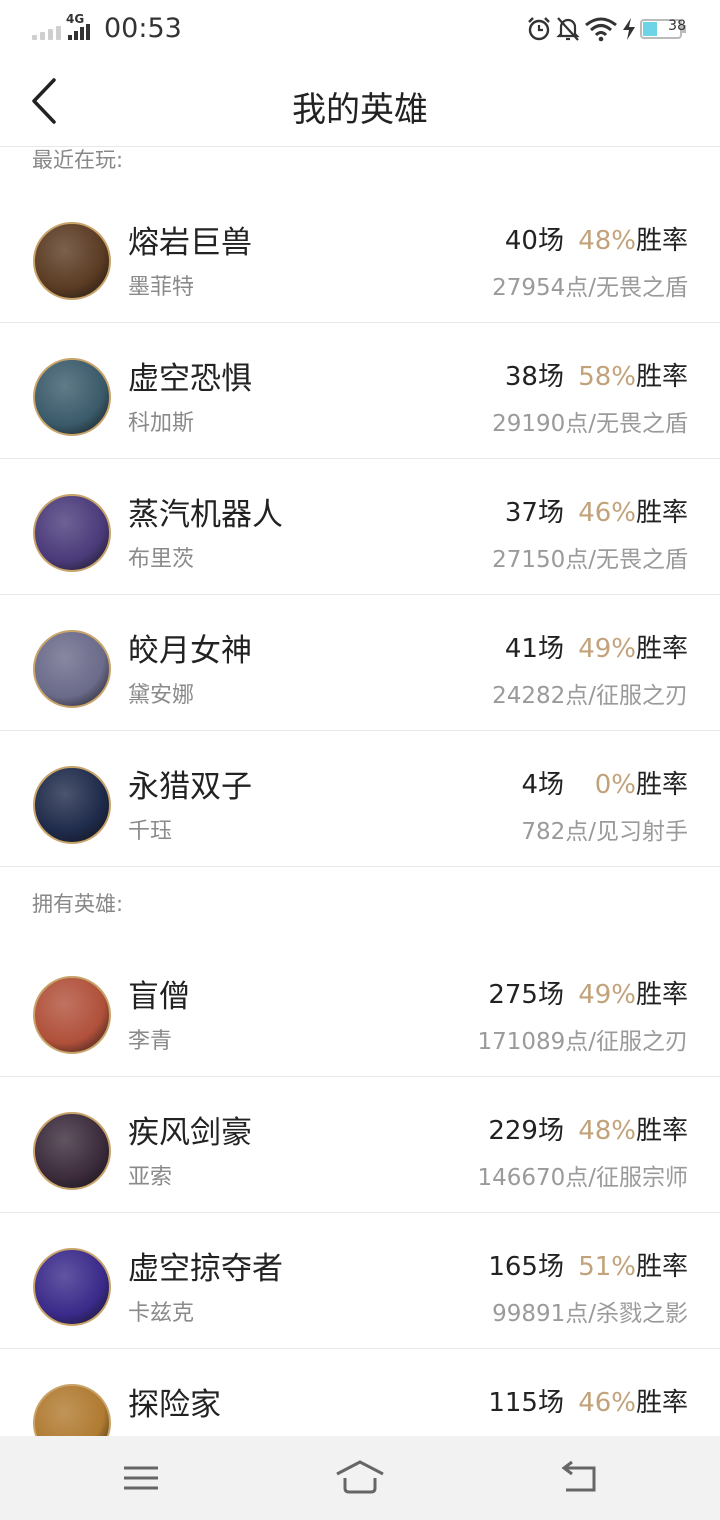 Image resolution: width=720 pixels, height=1520 pixels. Describe the element at coordinates (534, 377) in the screenshot. I see `games-played: 38场` at that location.